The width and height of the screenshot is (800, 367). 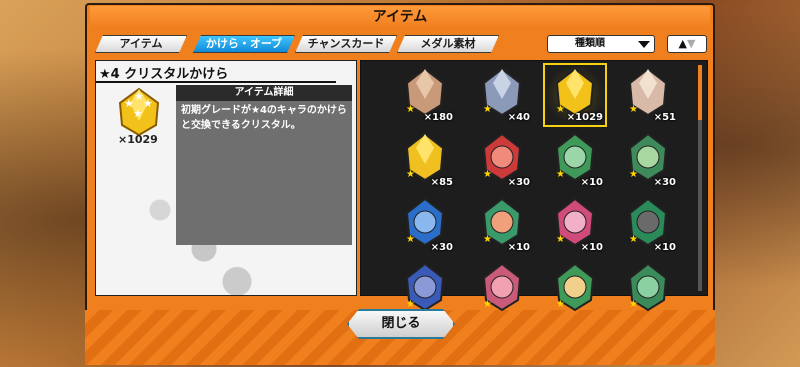 I want to click on item-cell-shard-nami: ★ ×10, so click(x=502, y=225).